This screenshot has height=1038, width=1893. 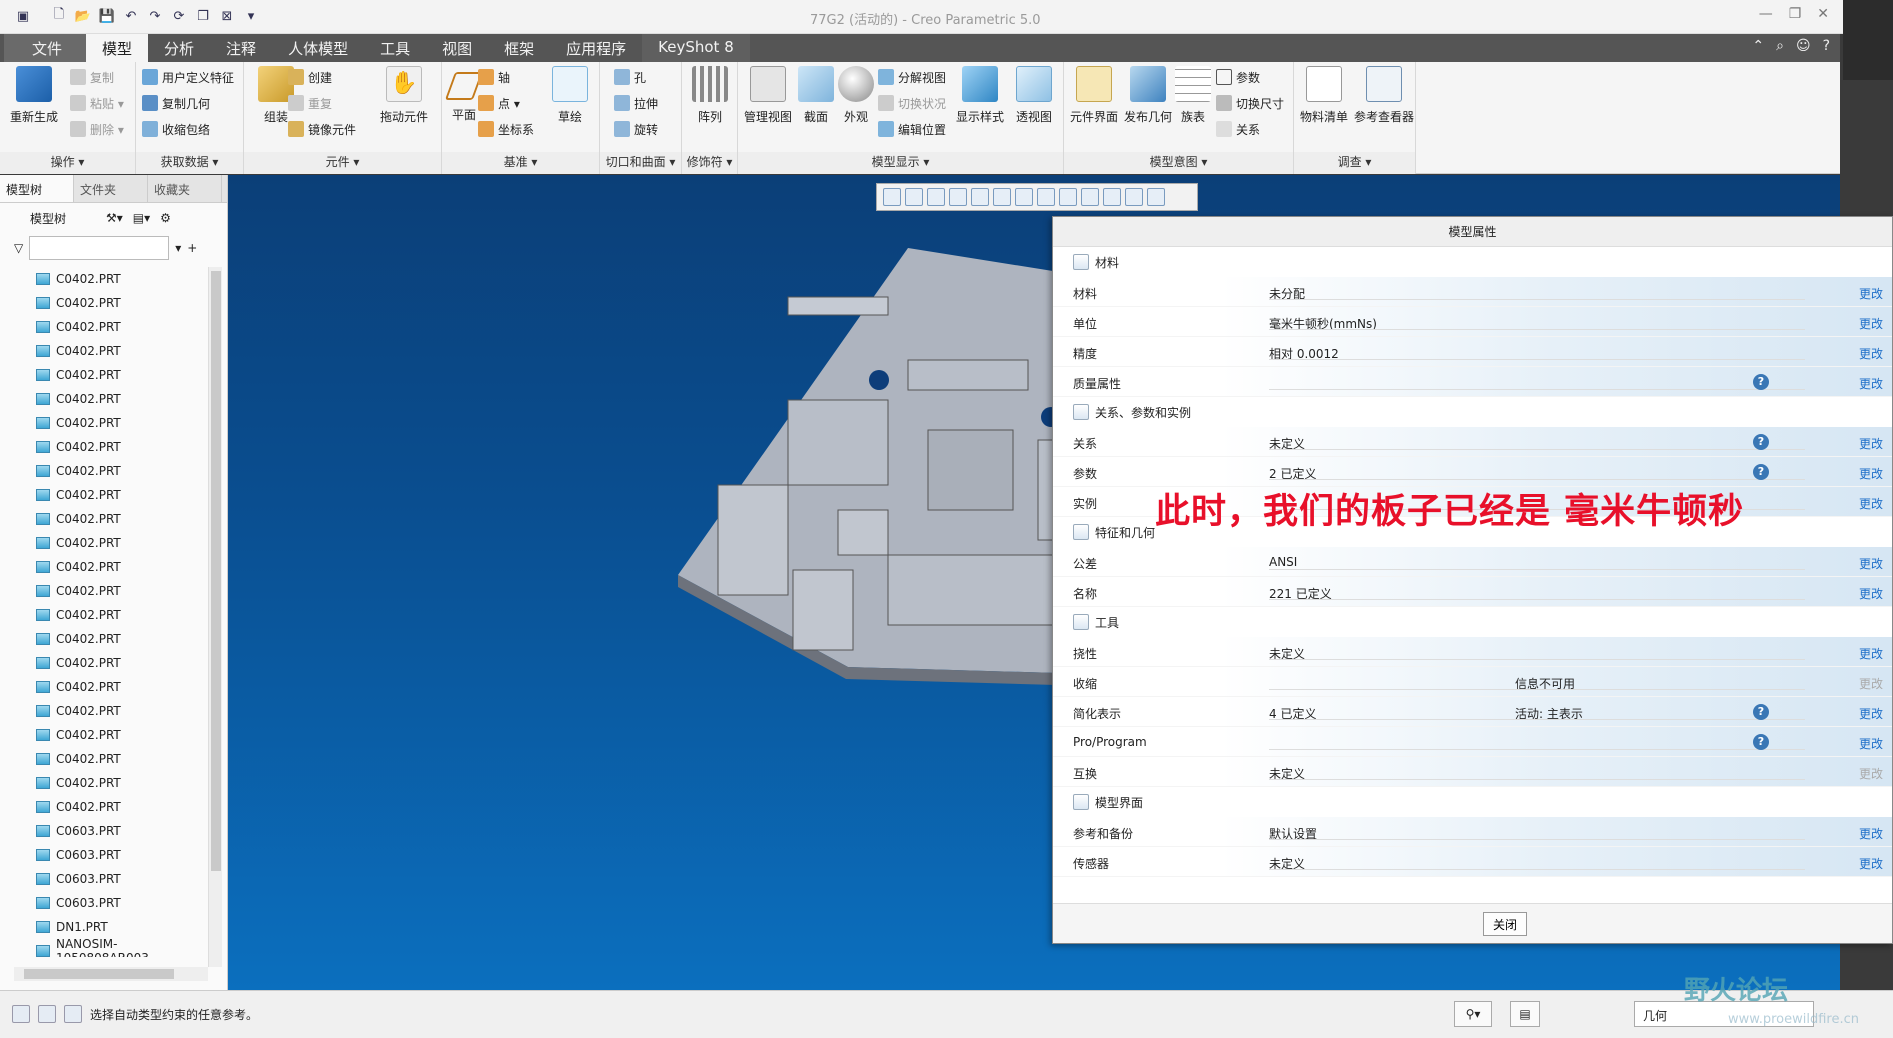 What do you see at coordinates (92, 77) in the screenshot?
I see `copy-button: 复制` at bounding box center [92, 77].